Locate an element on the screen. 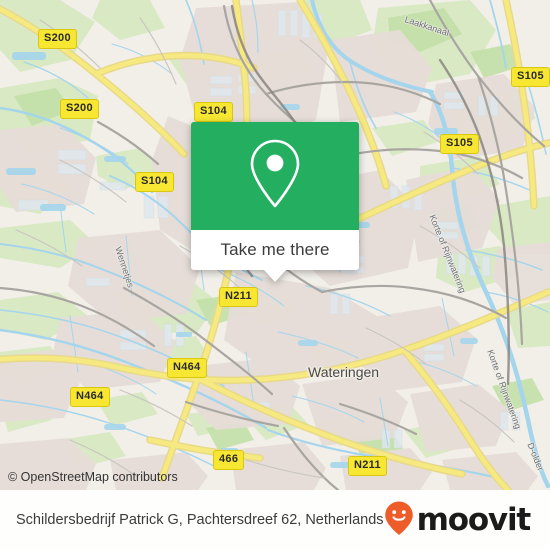  shield-s200-left: S200 is located at coordinates (79, 109).